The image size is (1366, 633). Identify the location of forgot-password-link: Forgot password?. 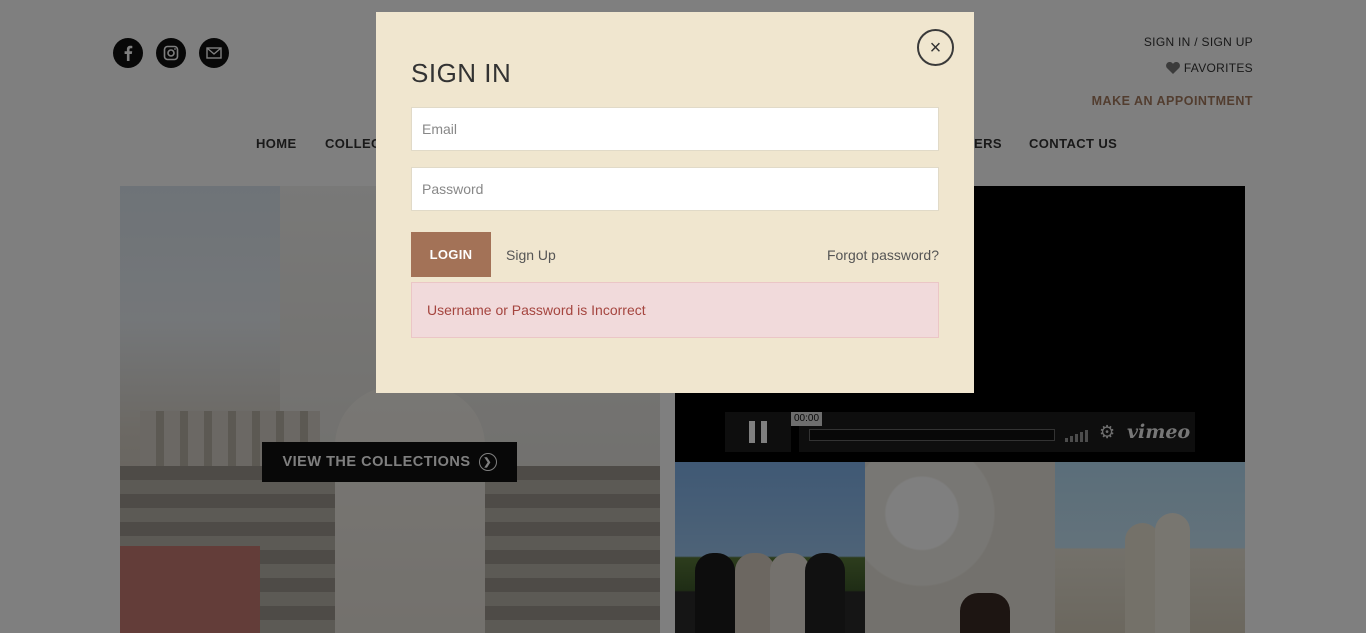
(883, 255).